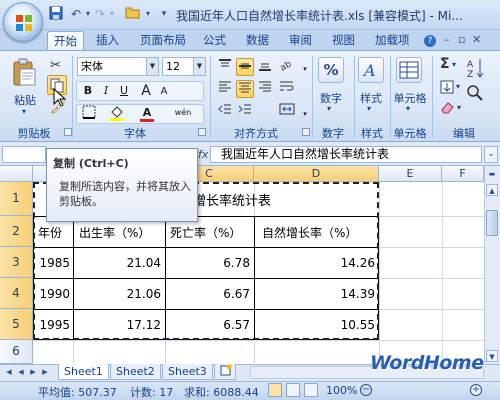 Image resolution: width=500 pixels, height=400 pixels. Describe the element at coordinates (300, 40) in the screenshot. I see `tab-review: 审阅` at that location.